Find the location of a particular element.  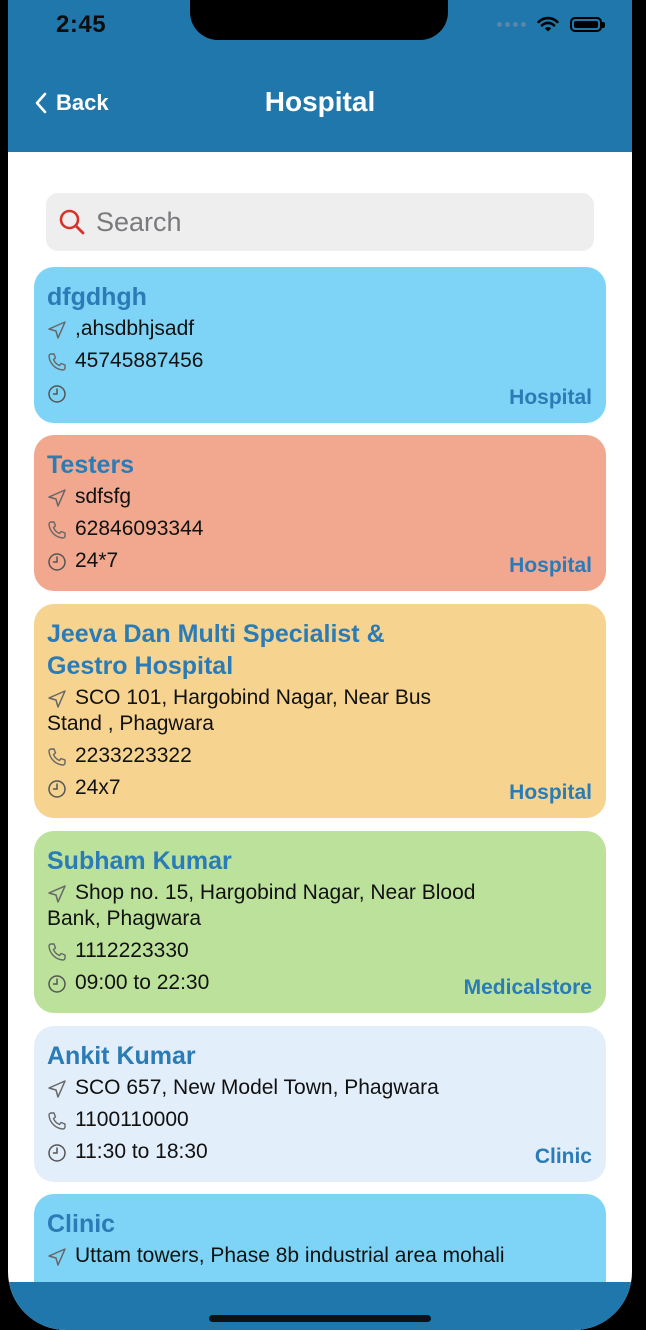

card-name: Testers is located at coordinates (91, 465).